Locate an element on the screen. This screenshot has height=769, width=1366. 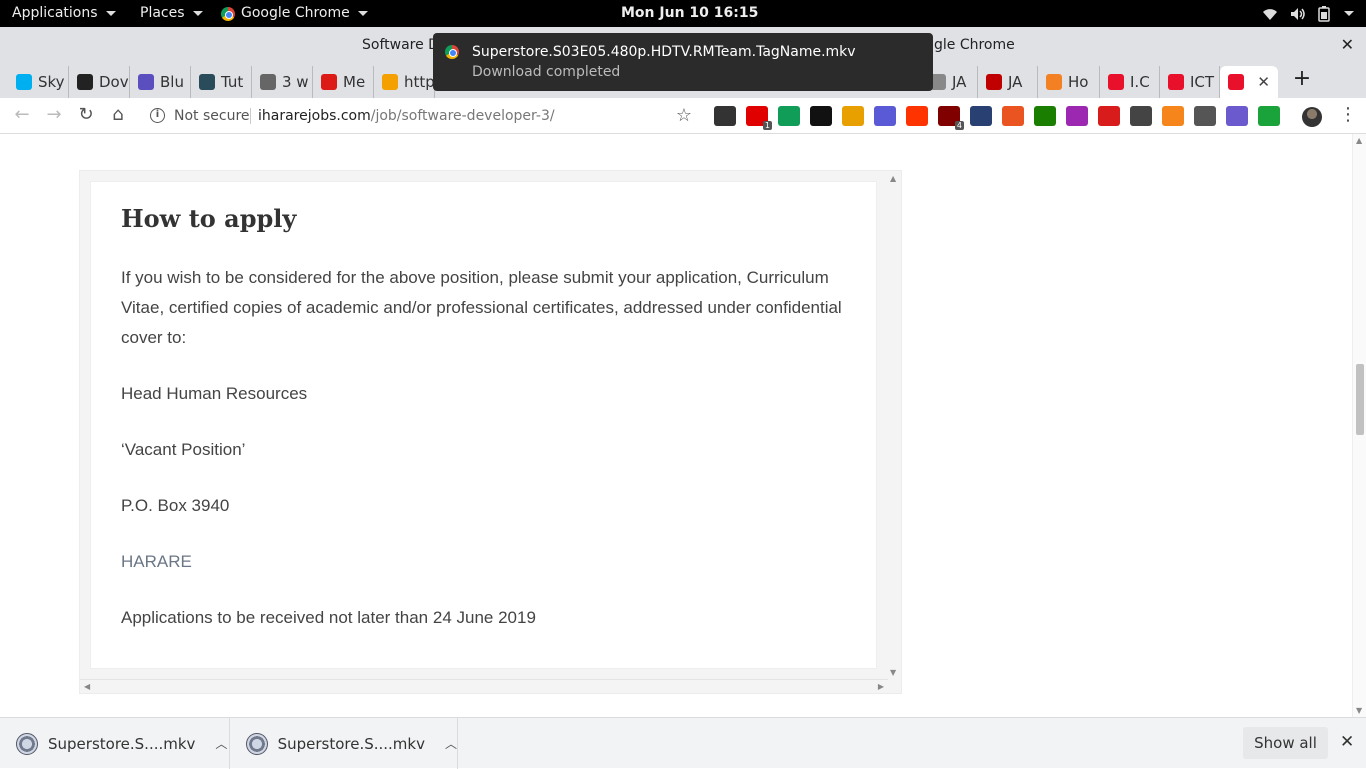
places-label: Places is located at coordinates (162, 13).